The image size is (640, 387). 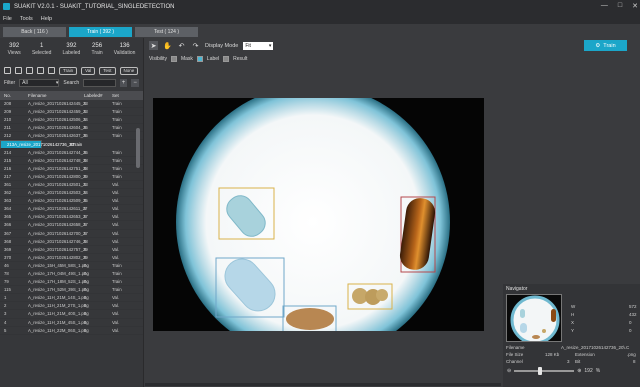 I want to click on table-row: 79 A_resize_17H_18M_52S_1.png 5 Train, so click(x=71, y=282).